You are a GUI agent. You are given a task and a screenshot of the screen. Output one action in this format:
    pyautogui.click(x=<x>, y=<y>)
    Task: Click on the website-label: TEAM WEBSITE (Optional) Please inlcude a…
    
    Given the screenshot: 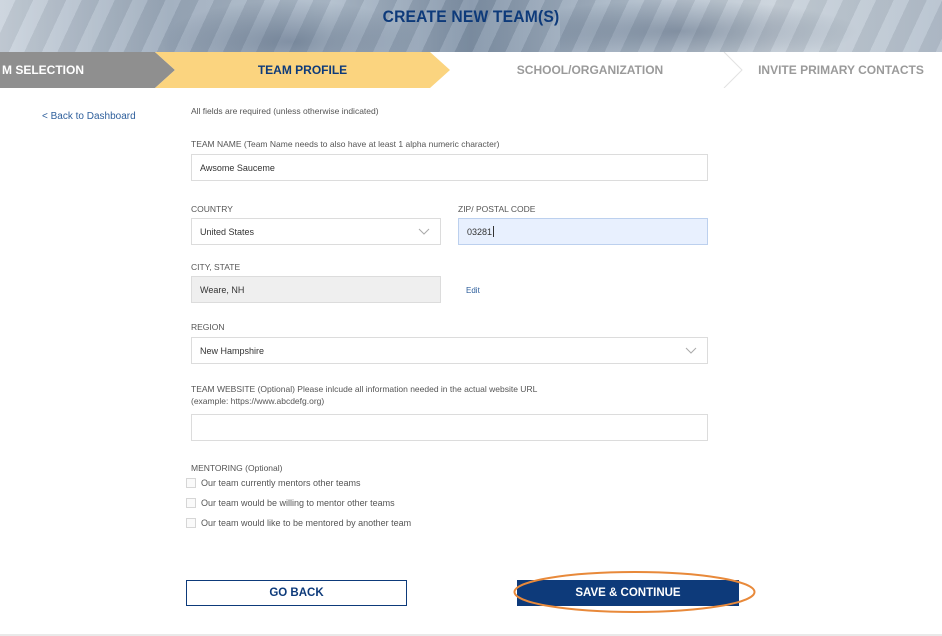 What is the action you would take?
    pyautogui.click(x=364, y=389)
    